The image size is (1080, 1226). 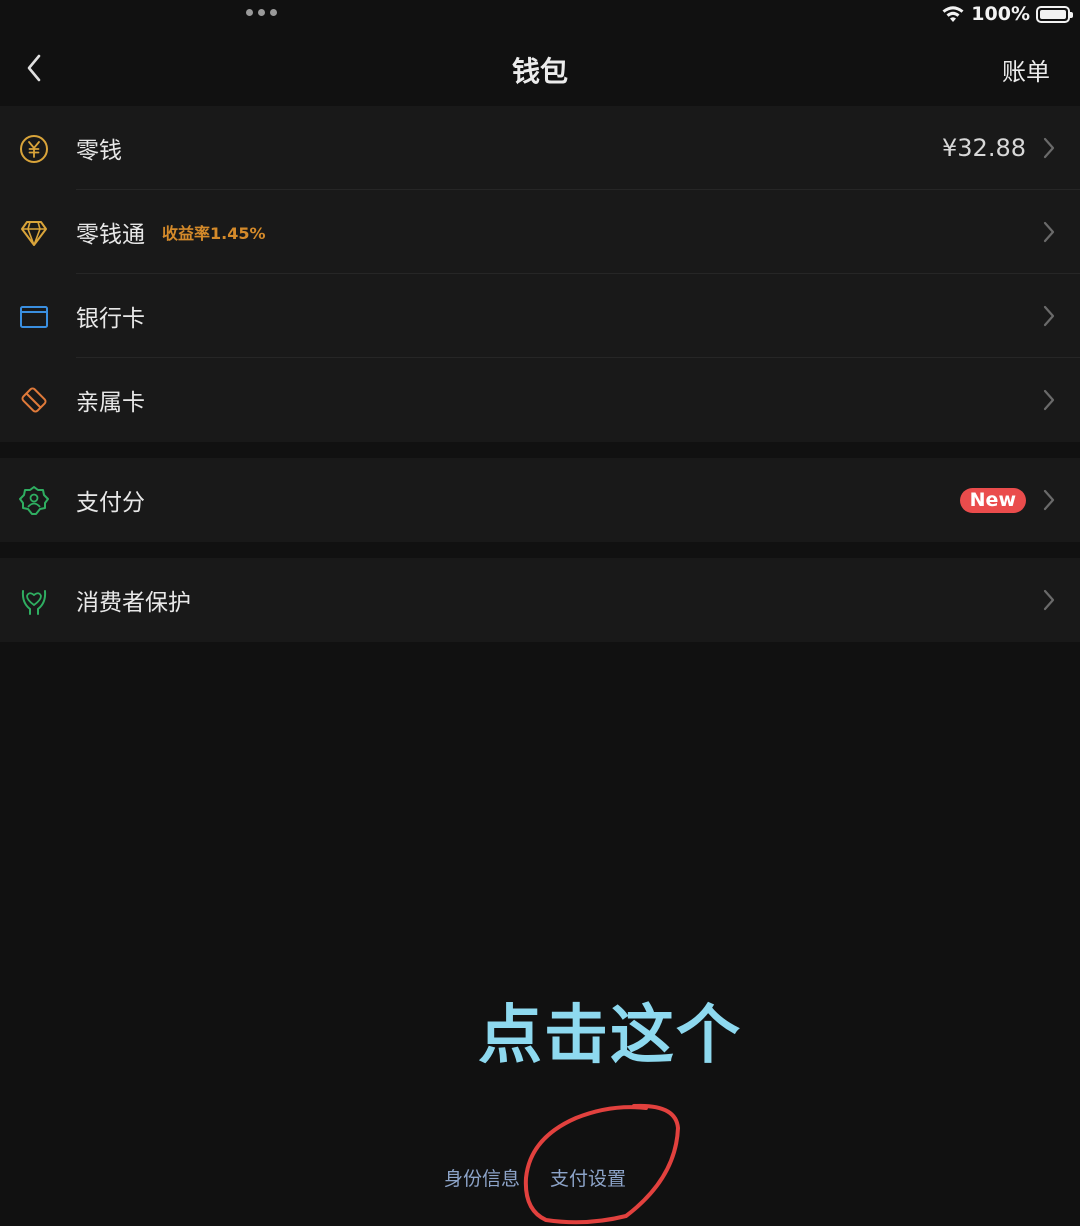 I want to click on row-bank-card-label: 银行卡, so click(x=110, y=319).